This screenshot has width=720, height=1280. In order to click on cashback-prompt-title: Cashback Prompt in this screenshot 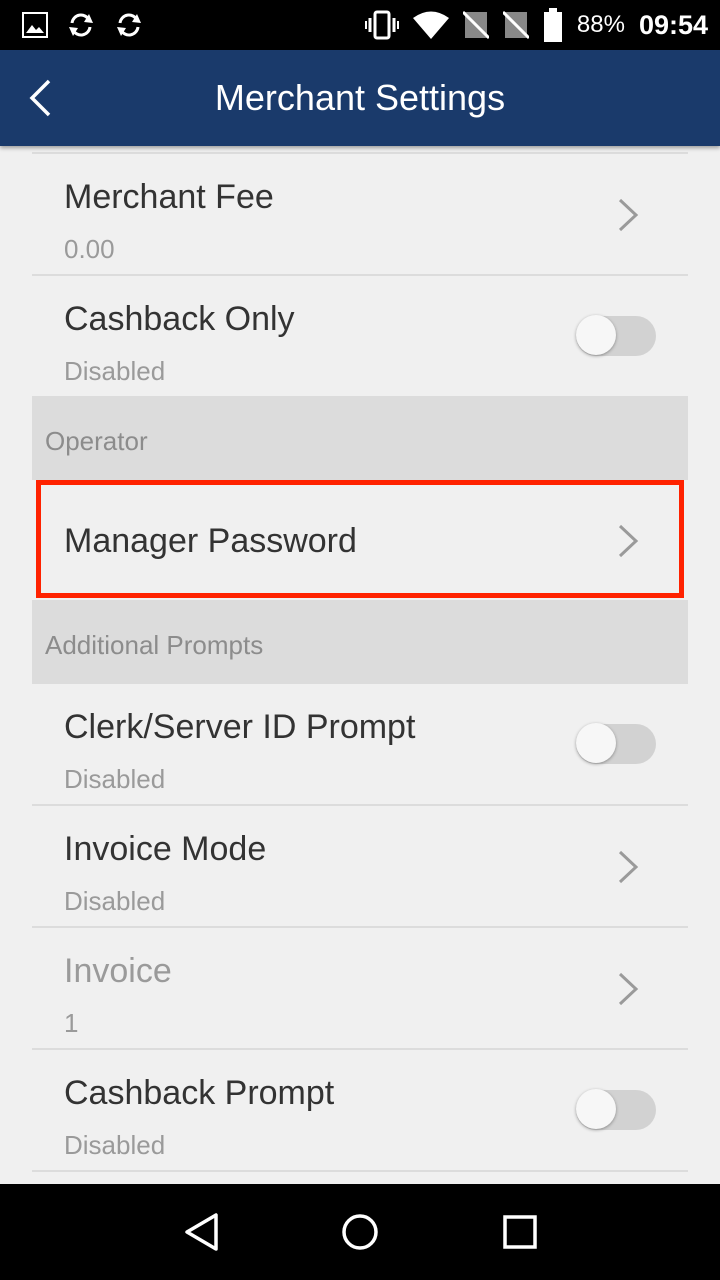, I will do `click(199, 1093)`.